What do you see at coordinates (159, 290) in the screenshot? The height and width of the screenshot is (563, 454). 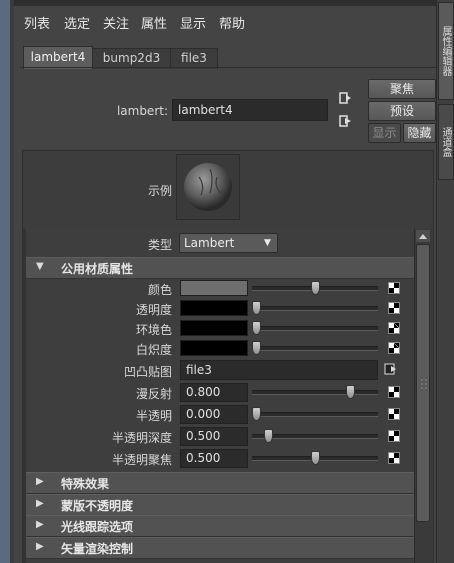 I see `attribute-label: 颜色` at bounding box center [159, 290].